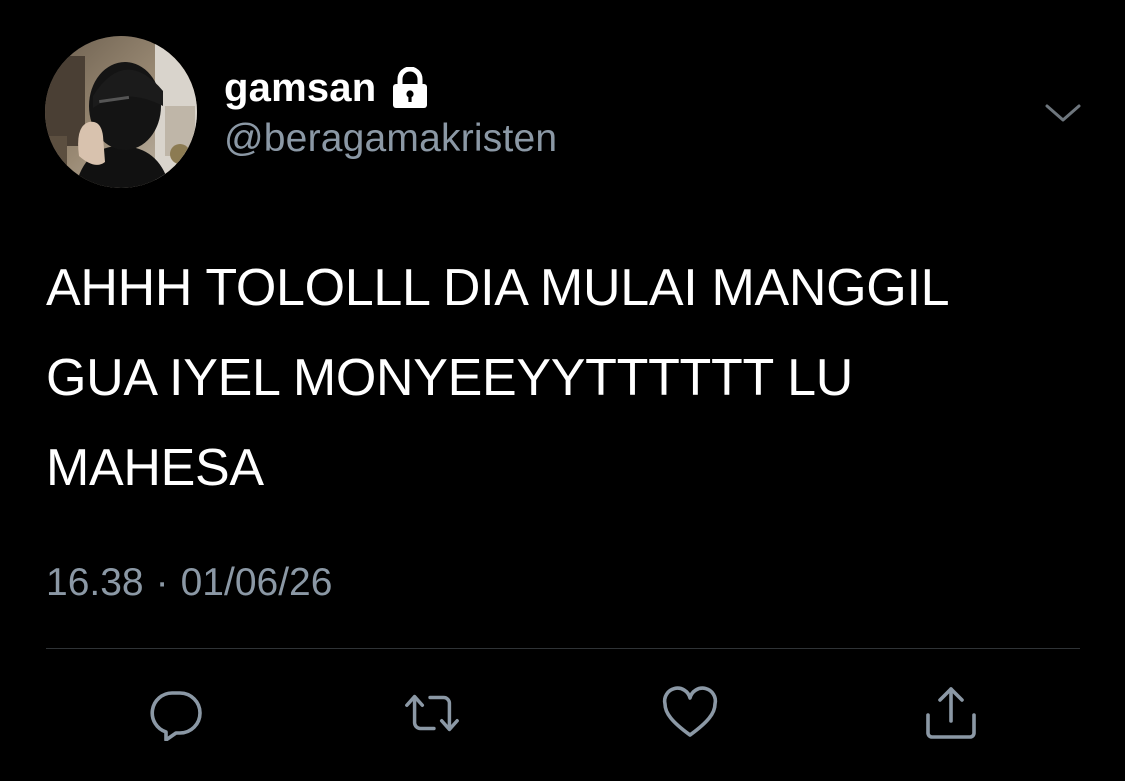 This screenshot has height=781, width=1125. I want to click on user-name-row: gamsan, so click(327, 88).